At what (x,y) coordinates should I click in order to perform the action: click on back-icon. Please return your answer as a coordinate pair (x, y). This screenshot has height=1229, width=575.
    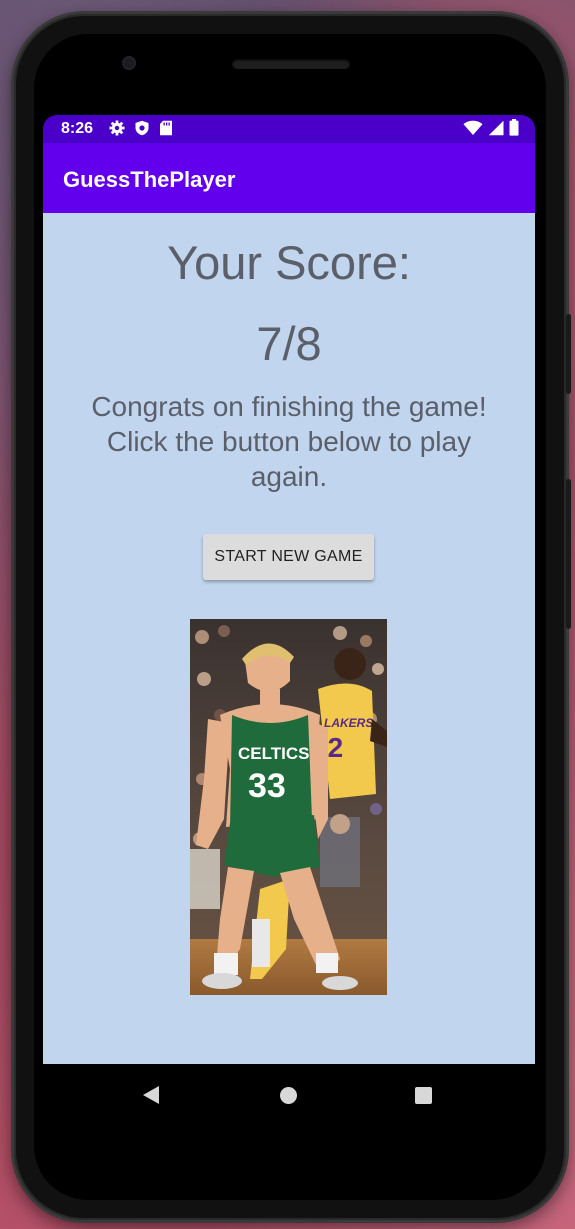
    Looking at the image, I should click on (151, 1095).